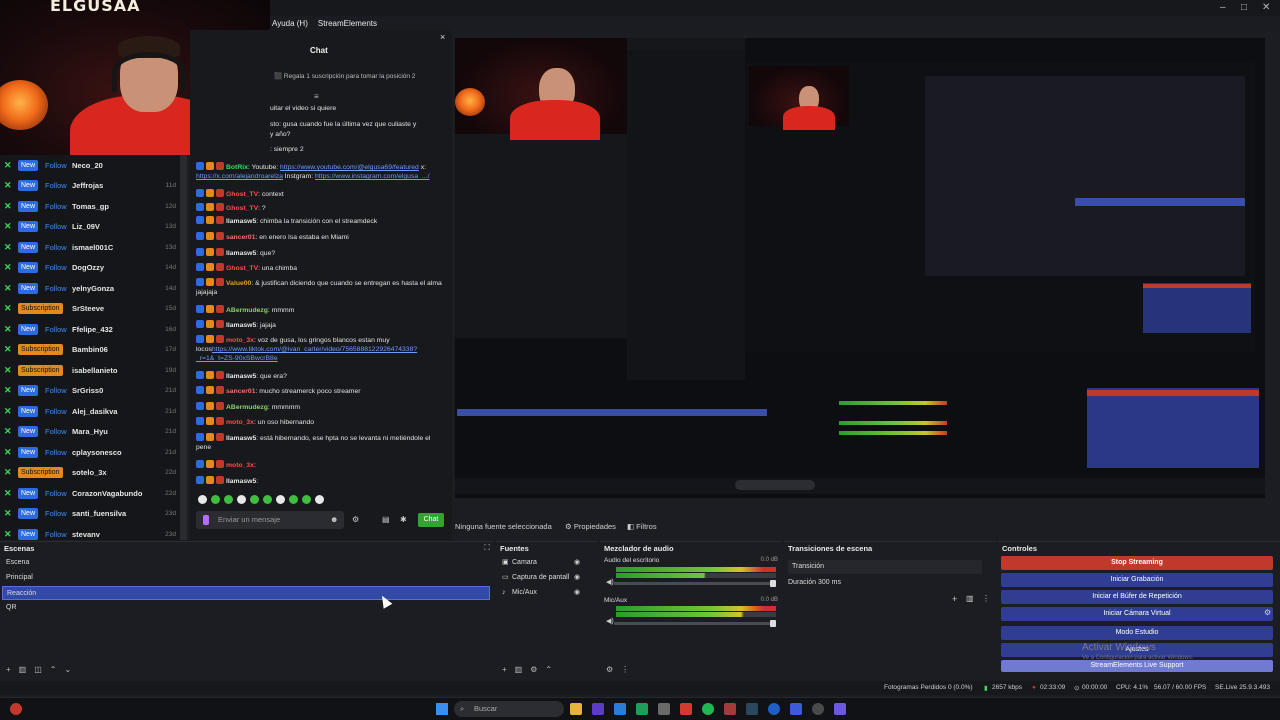  Describe the element at coordinates (549, 593) in the screenshot. I see `source-item: ♪ Mic/Aux ◉` at that location.